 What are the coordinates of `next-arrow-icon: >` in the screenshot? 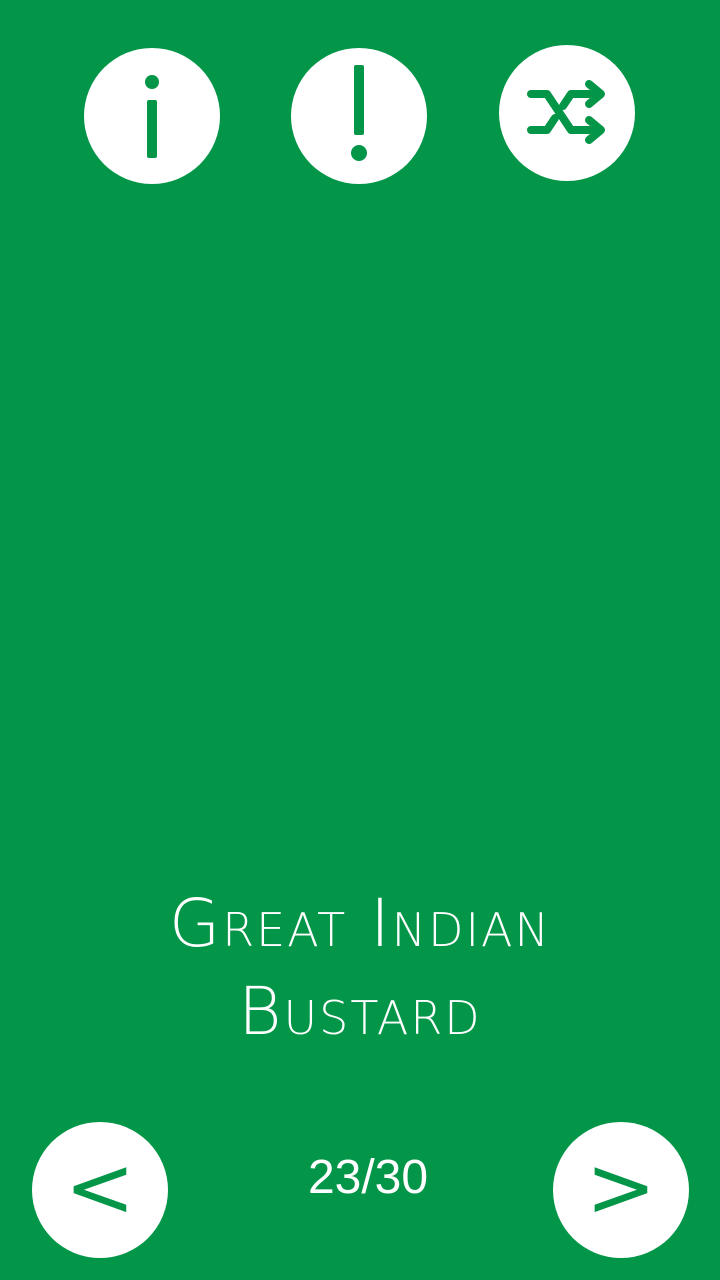 It's located at (621, 1187).